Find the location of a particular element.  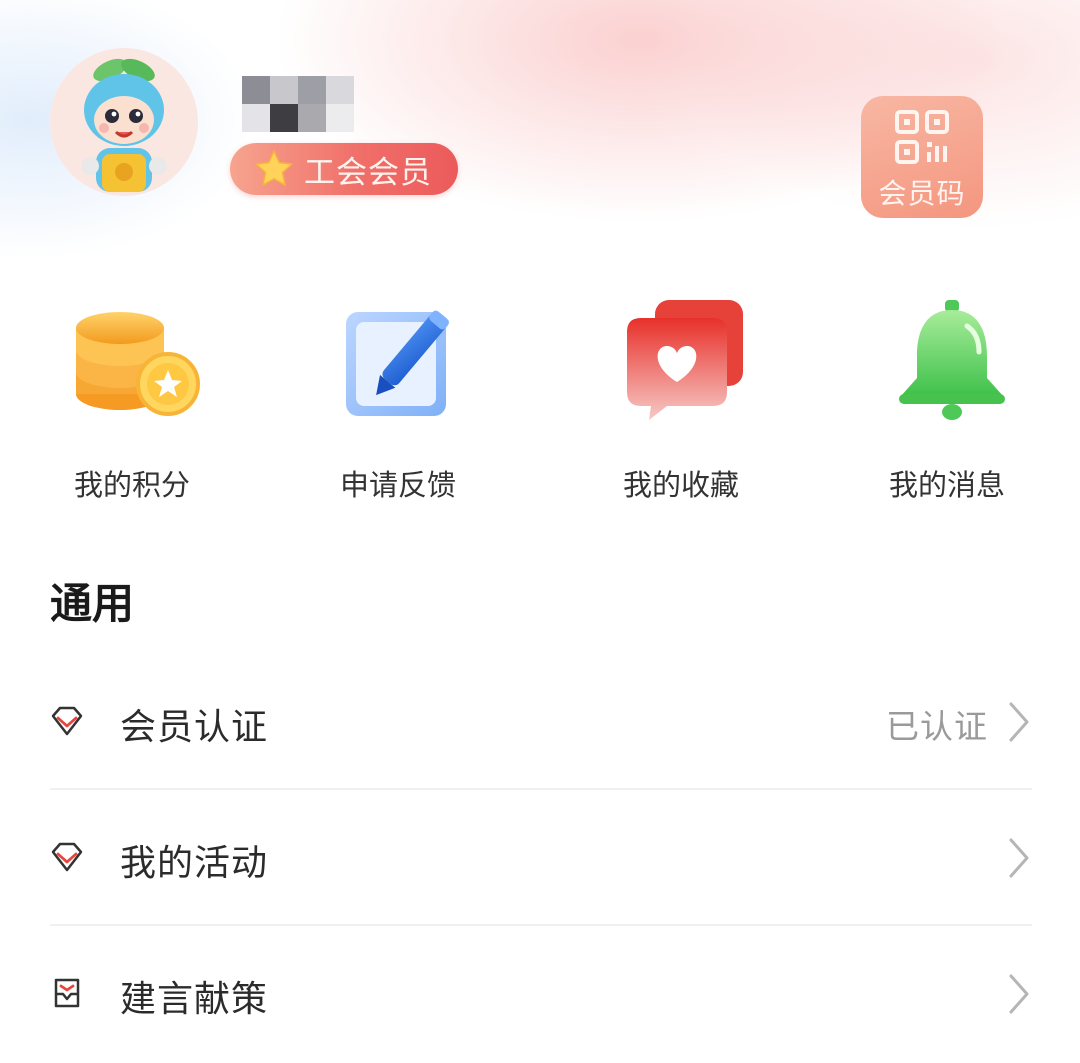

mascot-avatar-icon is located at coordinates (124, 122).